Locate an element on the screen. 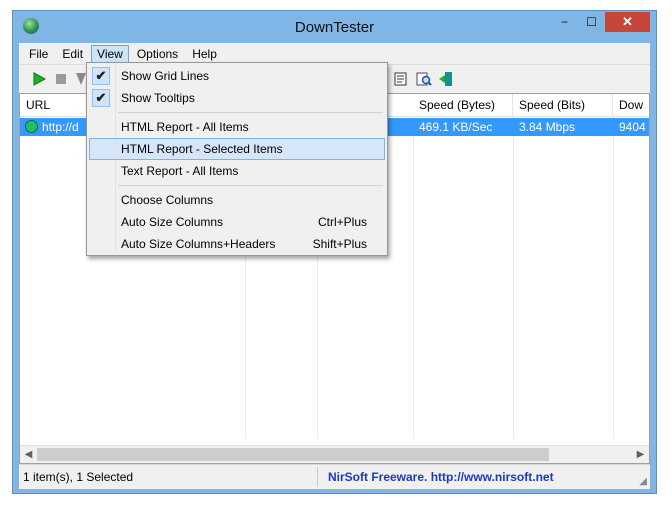 Image resolution: width=672 pixels, height=512 pixels. menu-item-show-grid-lines: ✔ Show Grid Lines is located at coordinates (237, 76).